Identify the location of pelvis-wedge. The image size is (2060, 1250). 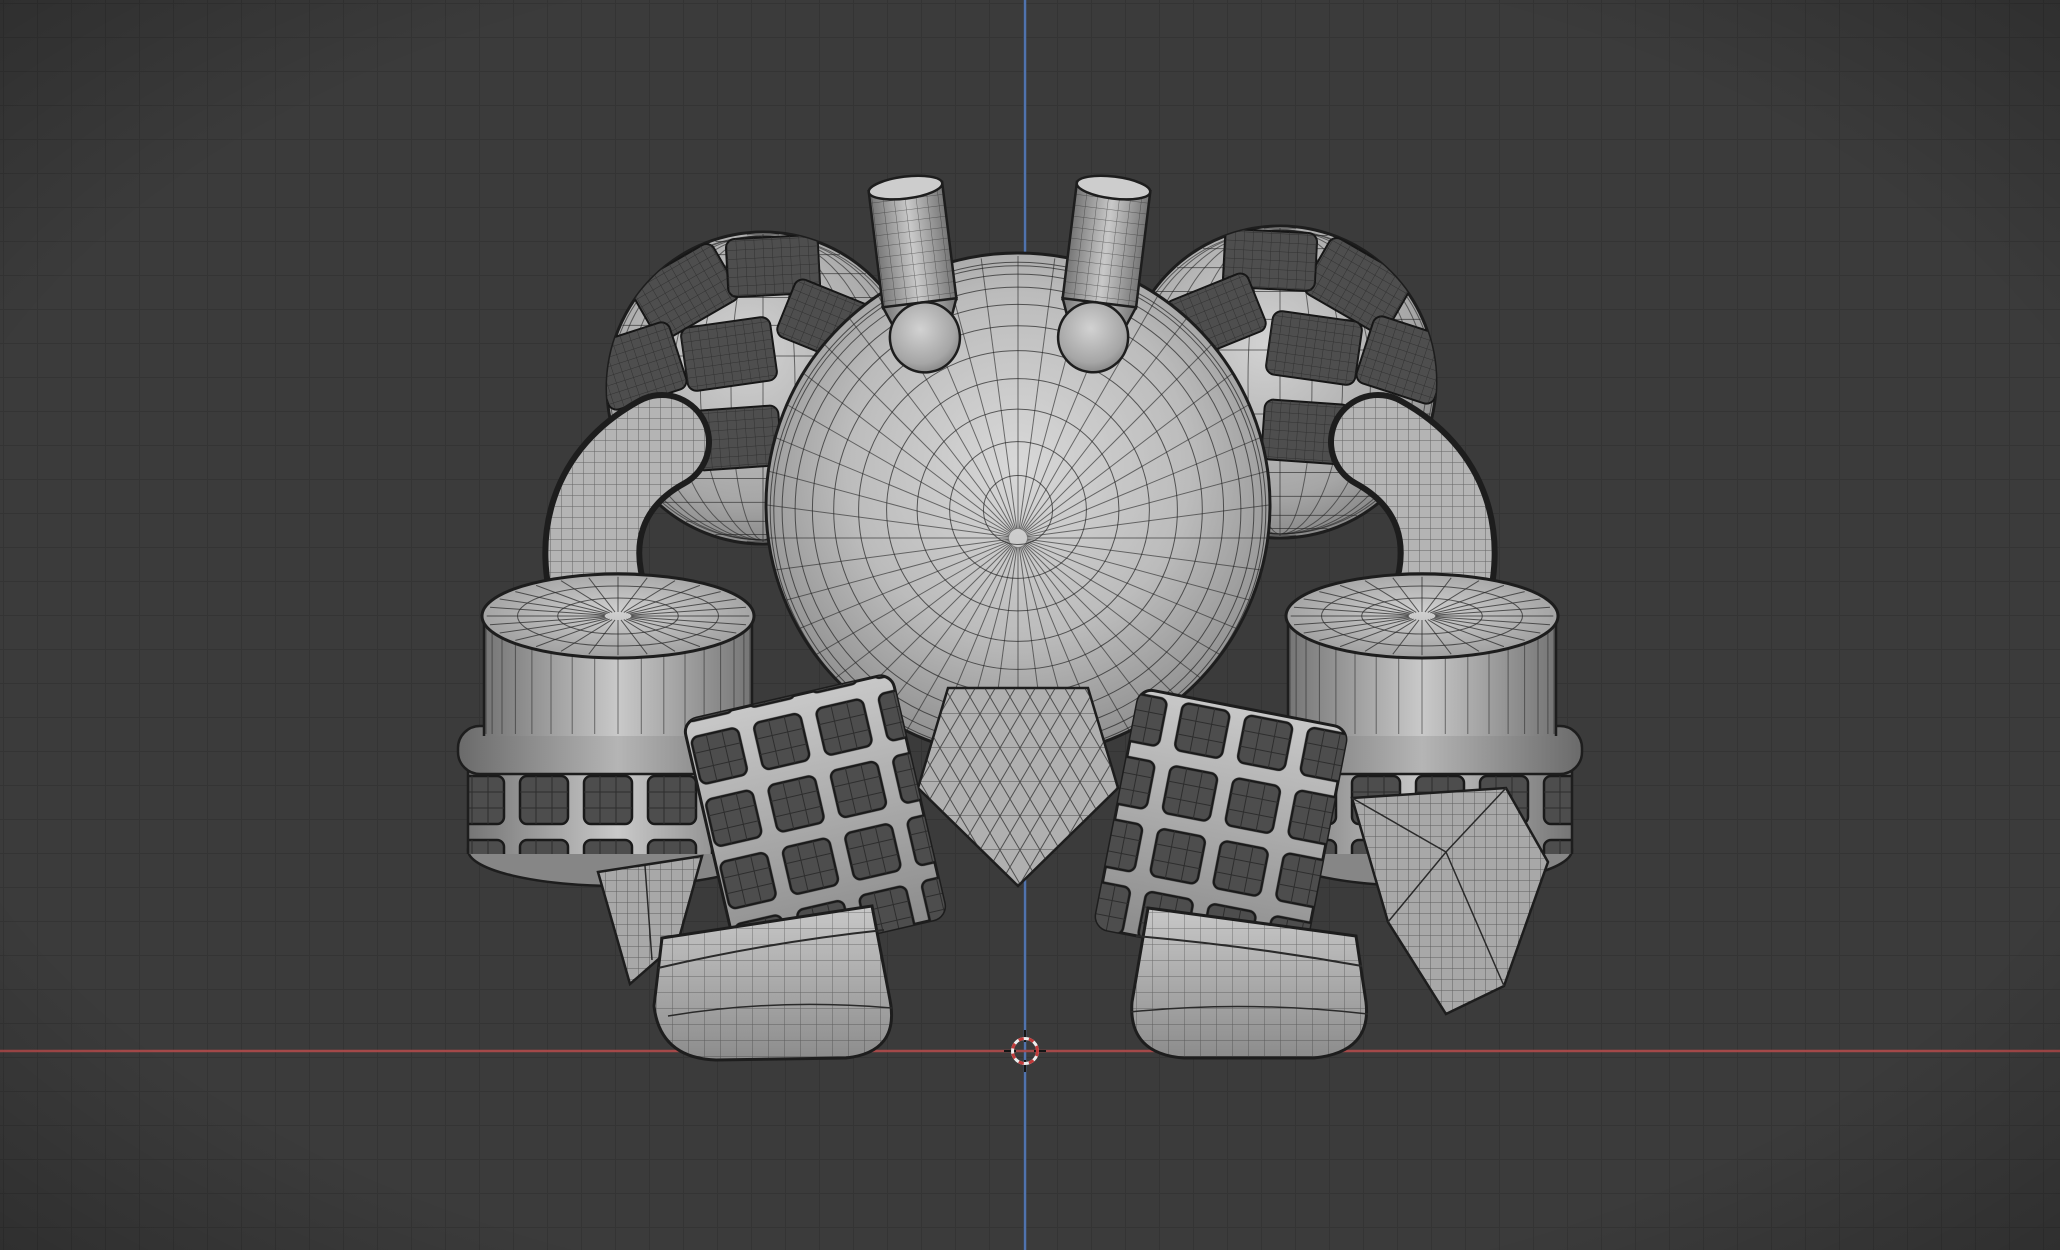
(1018, 787).